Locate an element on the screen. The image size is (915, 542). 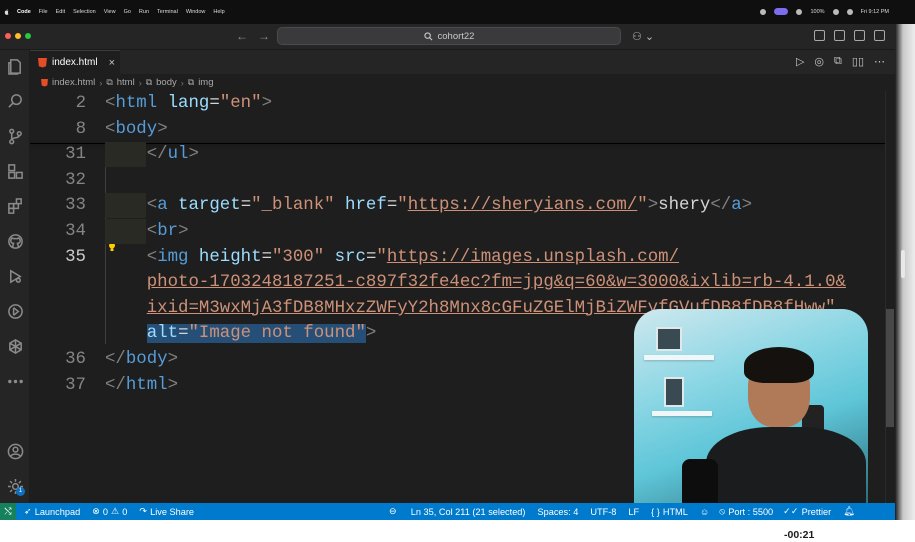
tab-index-html: index.html × is located at coordinates (75, 62).